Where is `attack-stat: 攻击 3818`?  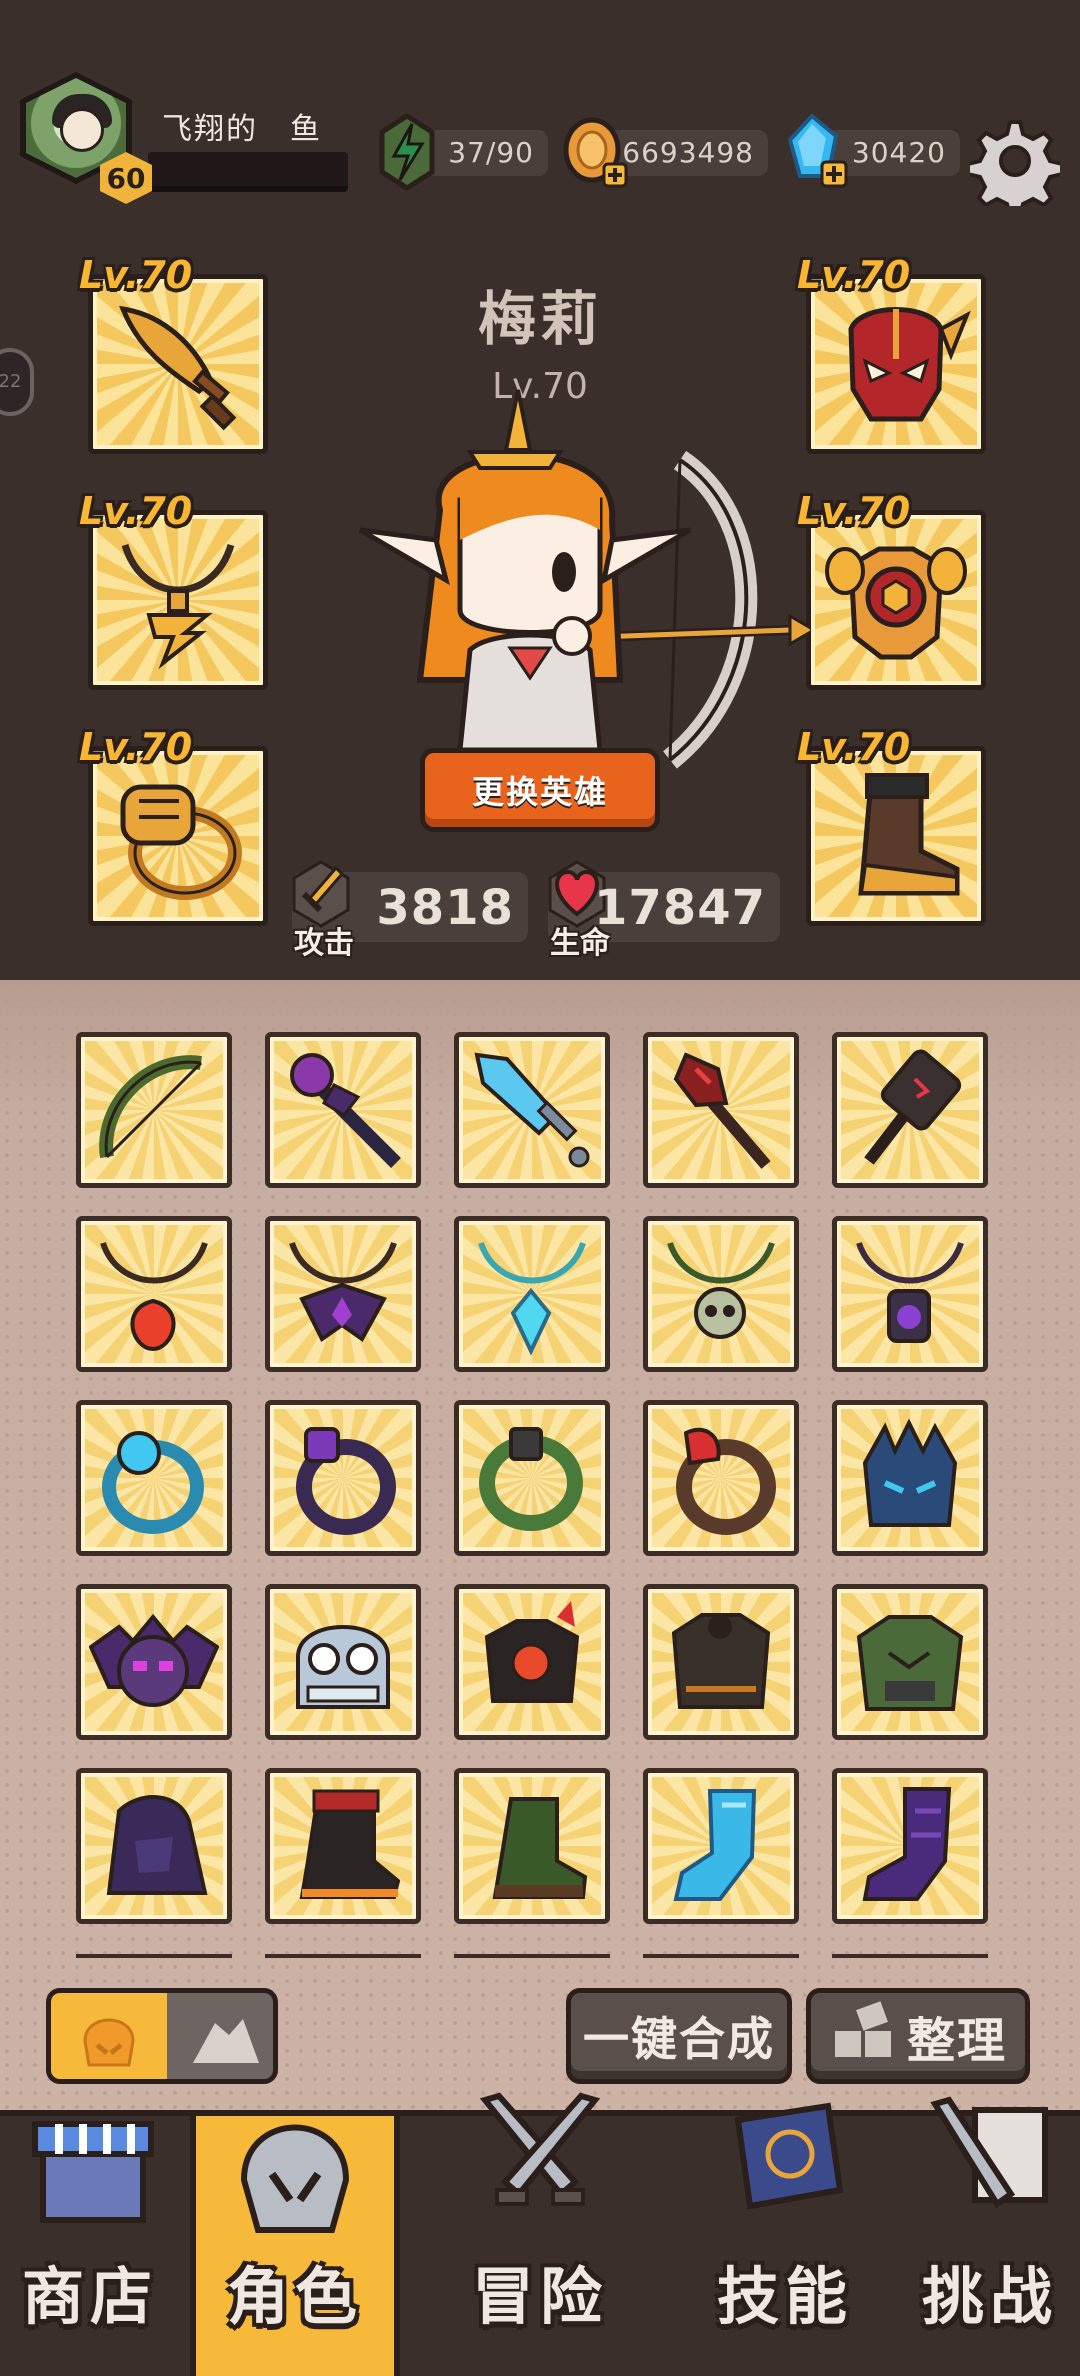 attack-stat: 攻击 3818 is located at coordinates (410, 910).